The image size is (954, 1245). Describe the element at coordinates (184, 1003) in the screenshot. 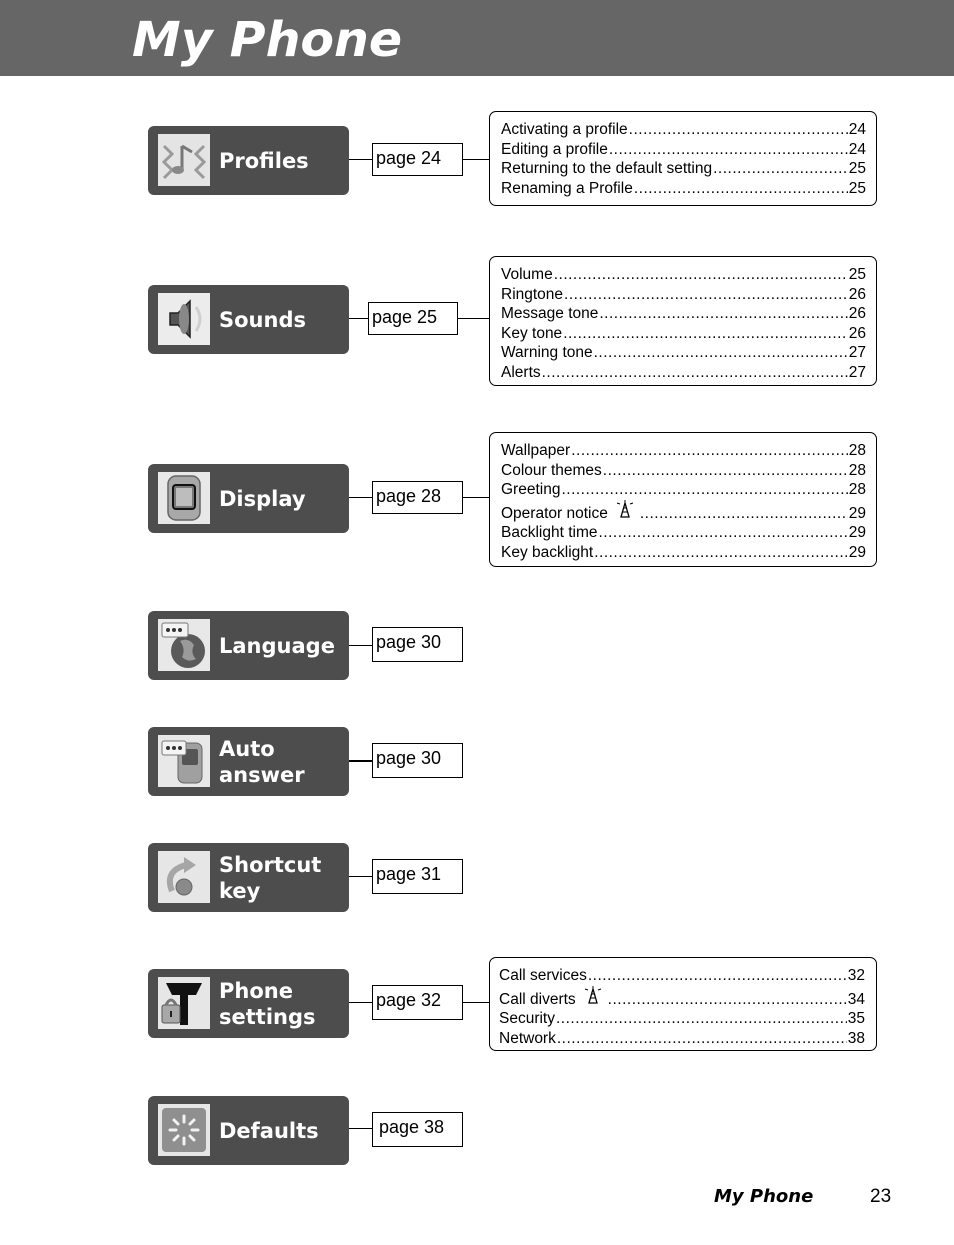

I see `antenna-lock-icon` at that location.